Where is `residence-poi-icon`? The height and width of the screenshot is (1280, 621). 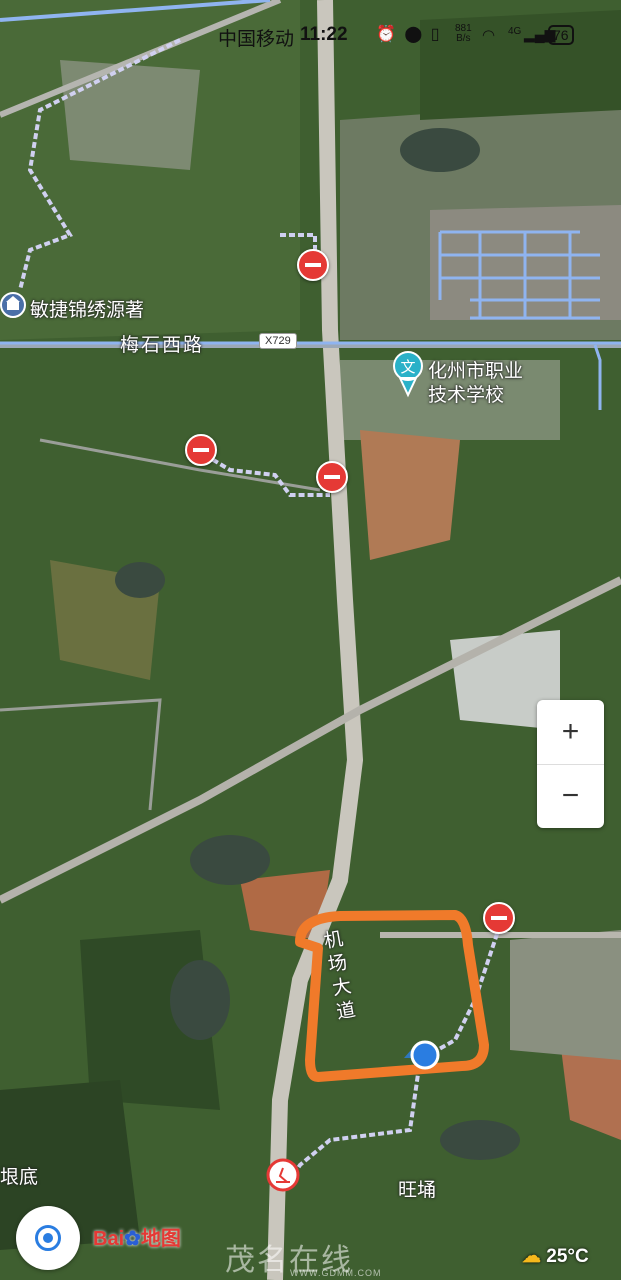 residence-poi-icon is located at coordinates (13, 305).